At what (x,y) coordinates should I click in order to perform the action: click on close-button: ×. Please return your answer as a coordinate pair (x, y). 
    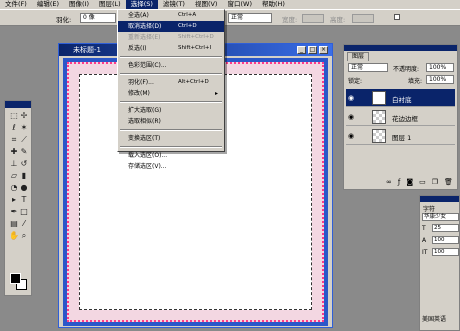
    Looking at the image, I should click on (323, 50).